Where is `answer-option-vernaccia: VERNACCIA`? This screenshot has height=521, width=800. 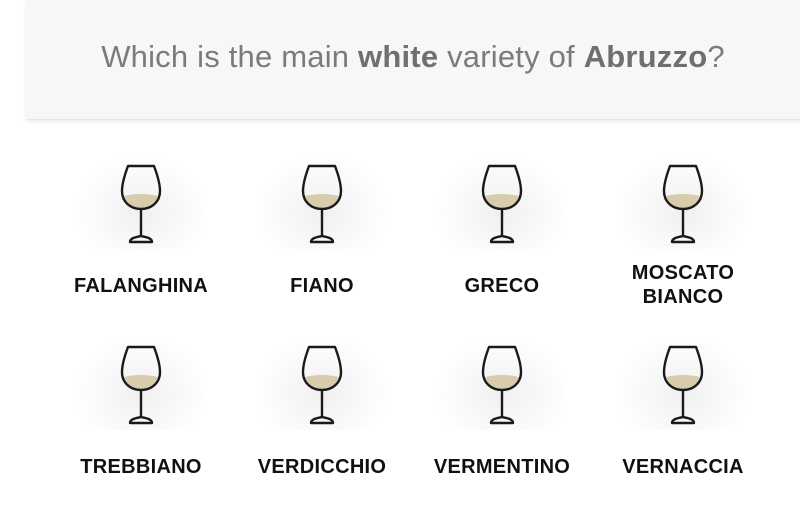
answer-option-vernaccia: VERNACCIA is located at coordinates (683, 428).